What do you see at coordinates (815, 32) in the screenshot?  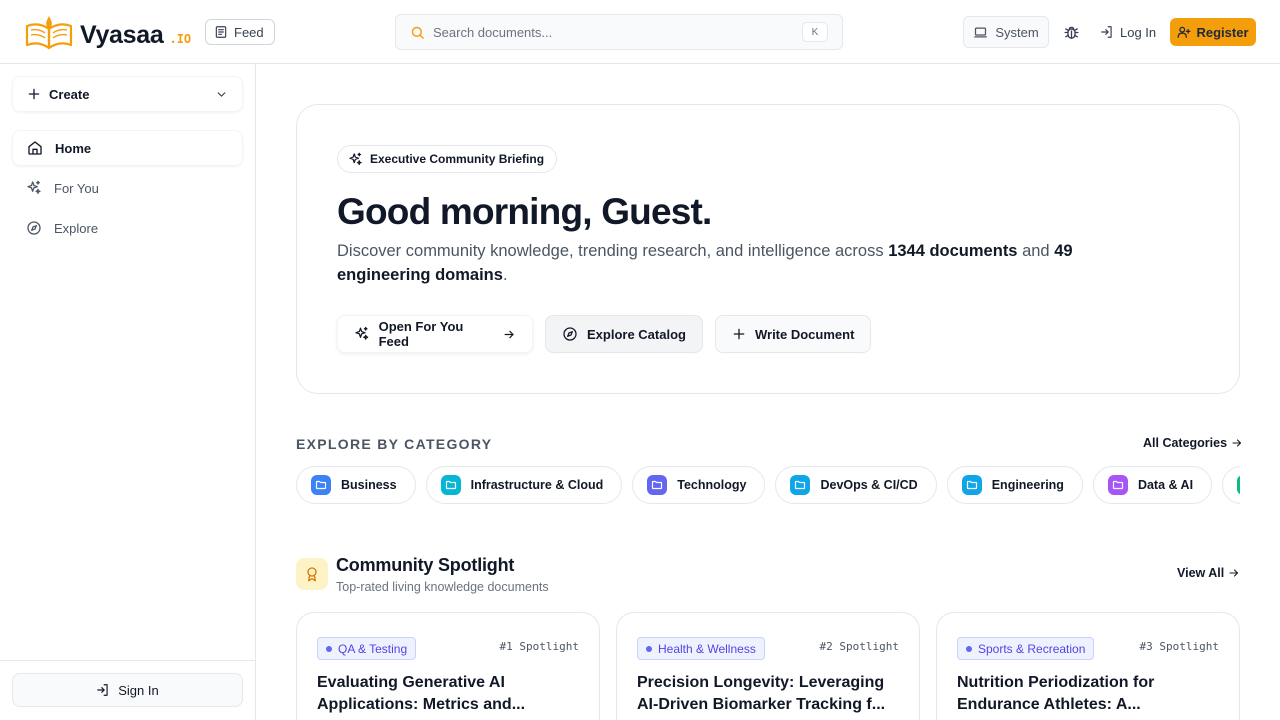 I see `search-shortcut-key: K` at bounding box center [815, 32].